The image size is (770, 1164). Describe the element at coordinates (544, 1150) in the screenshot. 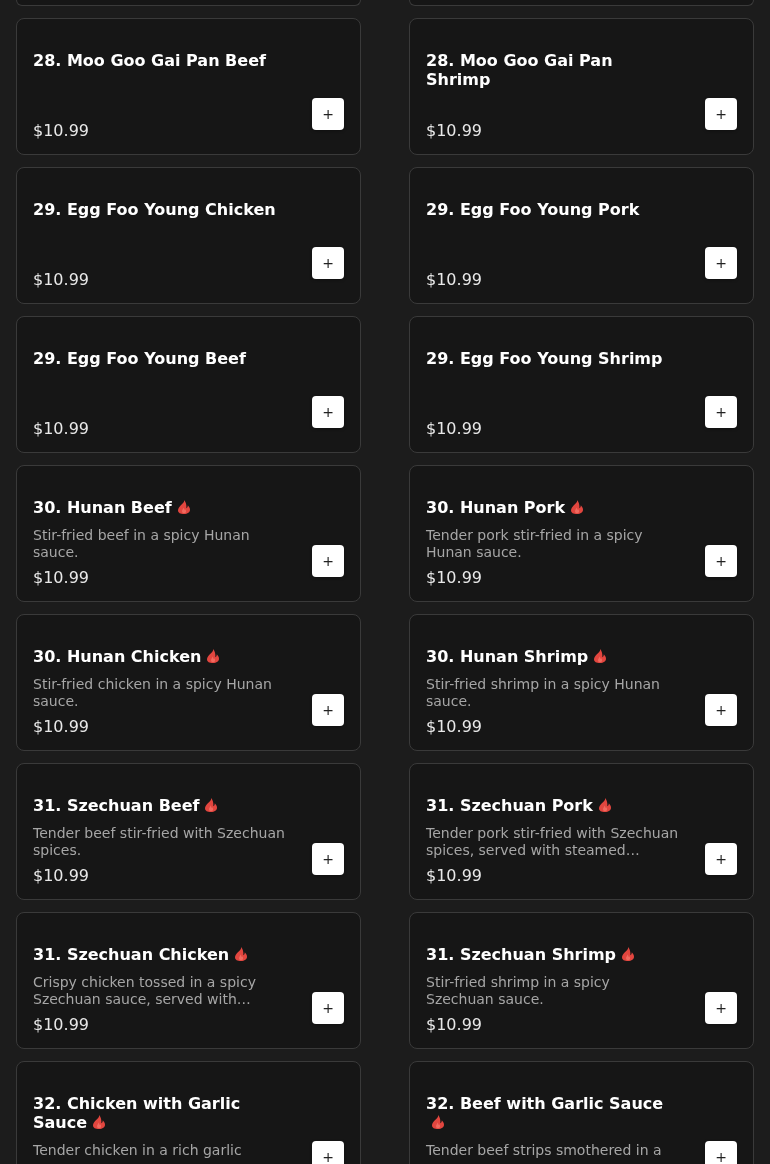

I see `item-description: Tender beef strips smothered in a` at that location.